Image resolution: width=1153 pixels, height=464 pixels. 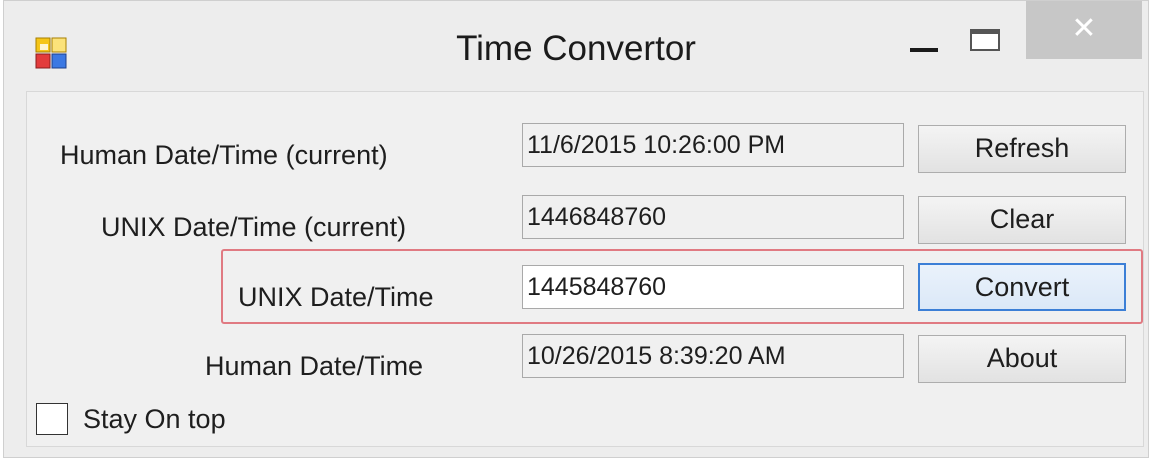 What do you see at coordinates (713, 356) in the screenshot?
I see `human-output-field` at bounding box center [713, 356].